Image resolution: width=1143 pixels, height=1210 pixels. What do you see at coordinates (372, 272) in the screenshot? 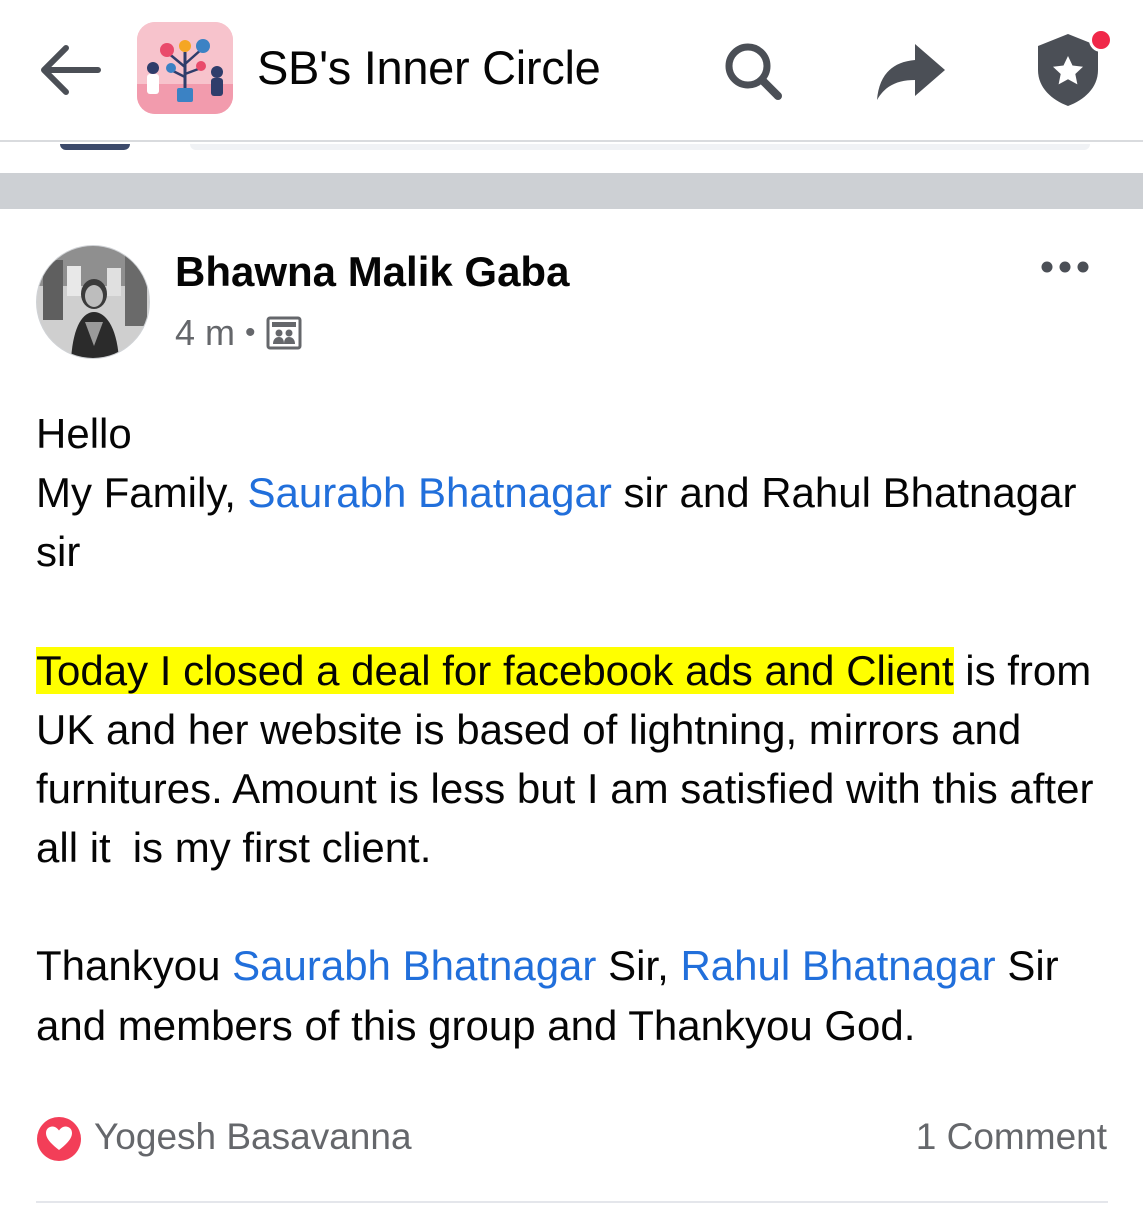
I see `author-name: Bhawna Malik Gaba` at bounding box center [372, 272].